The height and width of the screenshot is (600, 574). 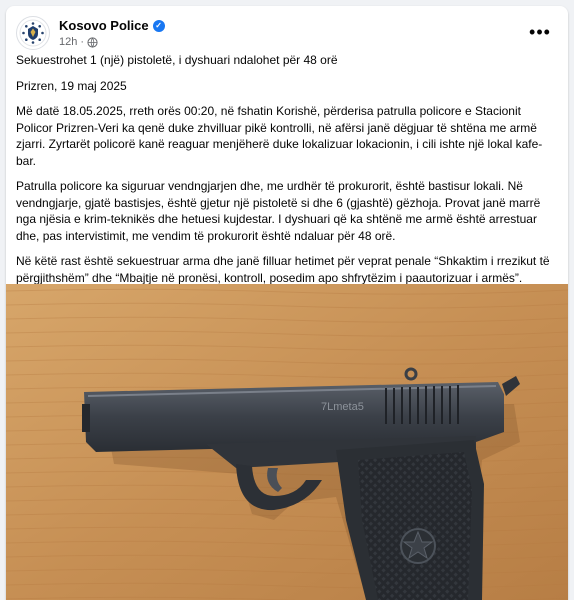 I want to click on page-avatar, so click(x=33, y=33).